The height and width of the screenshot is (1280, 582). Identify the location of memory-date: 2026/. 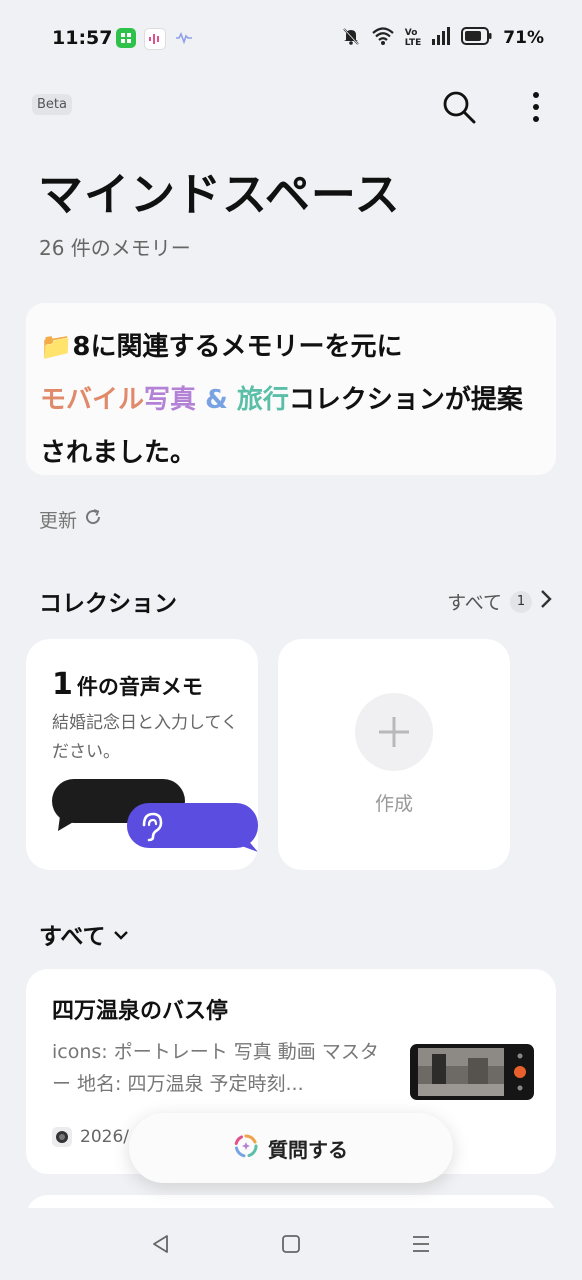
(104, 1137).